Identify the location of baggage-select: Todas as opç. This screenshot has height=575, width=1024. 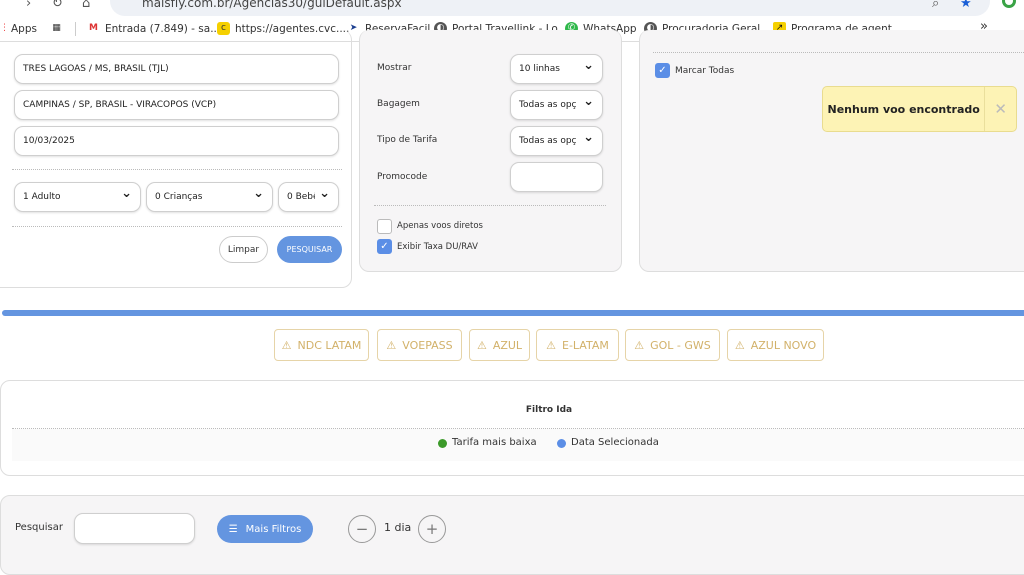
(556, 105).